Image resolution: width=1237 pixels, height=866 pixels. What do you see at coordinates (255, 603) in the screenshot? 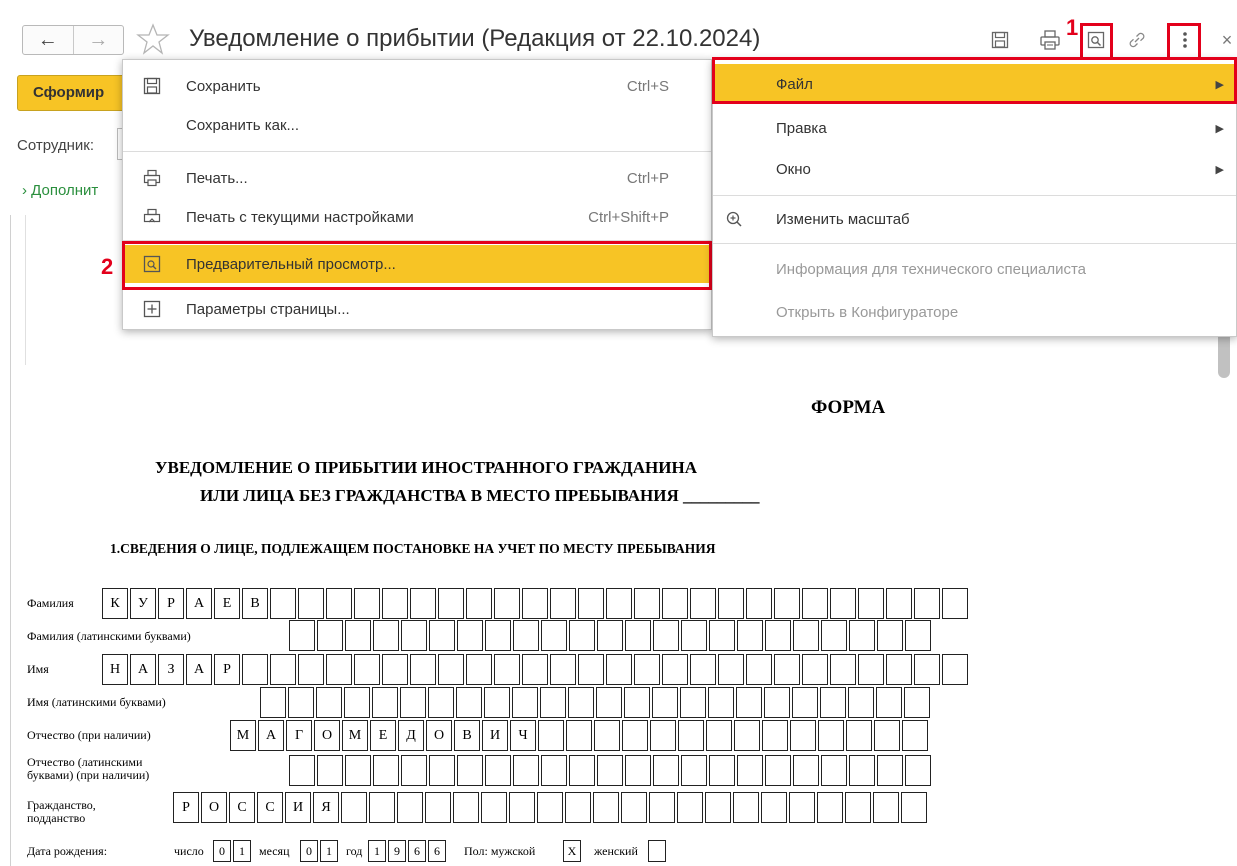
I see `letter-cell: В` at bounding box center [255, 603].